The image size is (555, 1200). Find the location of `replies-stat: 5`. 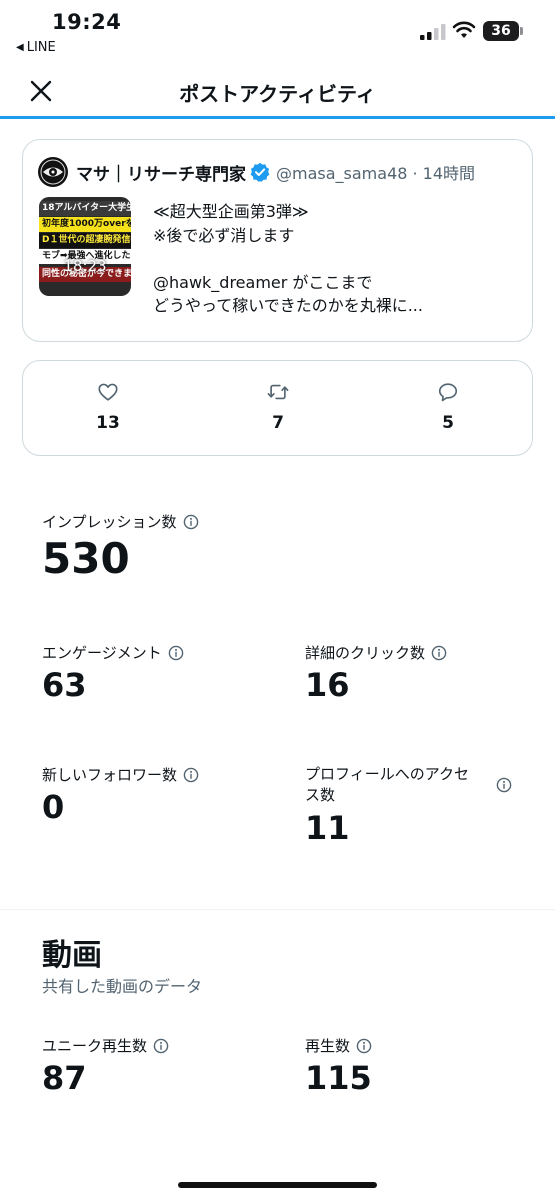

replies-stat: 5 is located at coordinates (448, 407).